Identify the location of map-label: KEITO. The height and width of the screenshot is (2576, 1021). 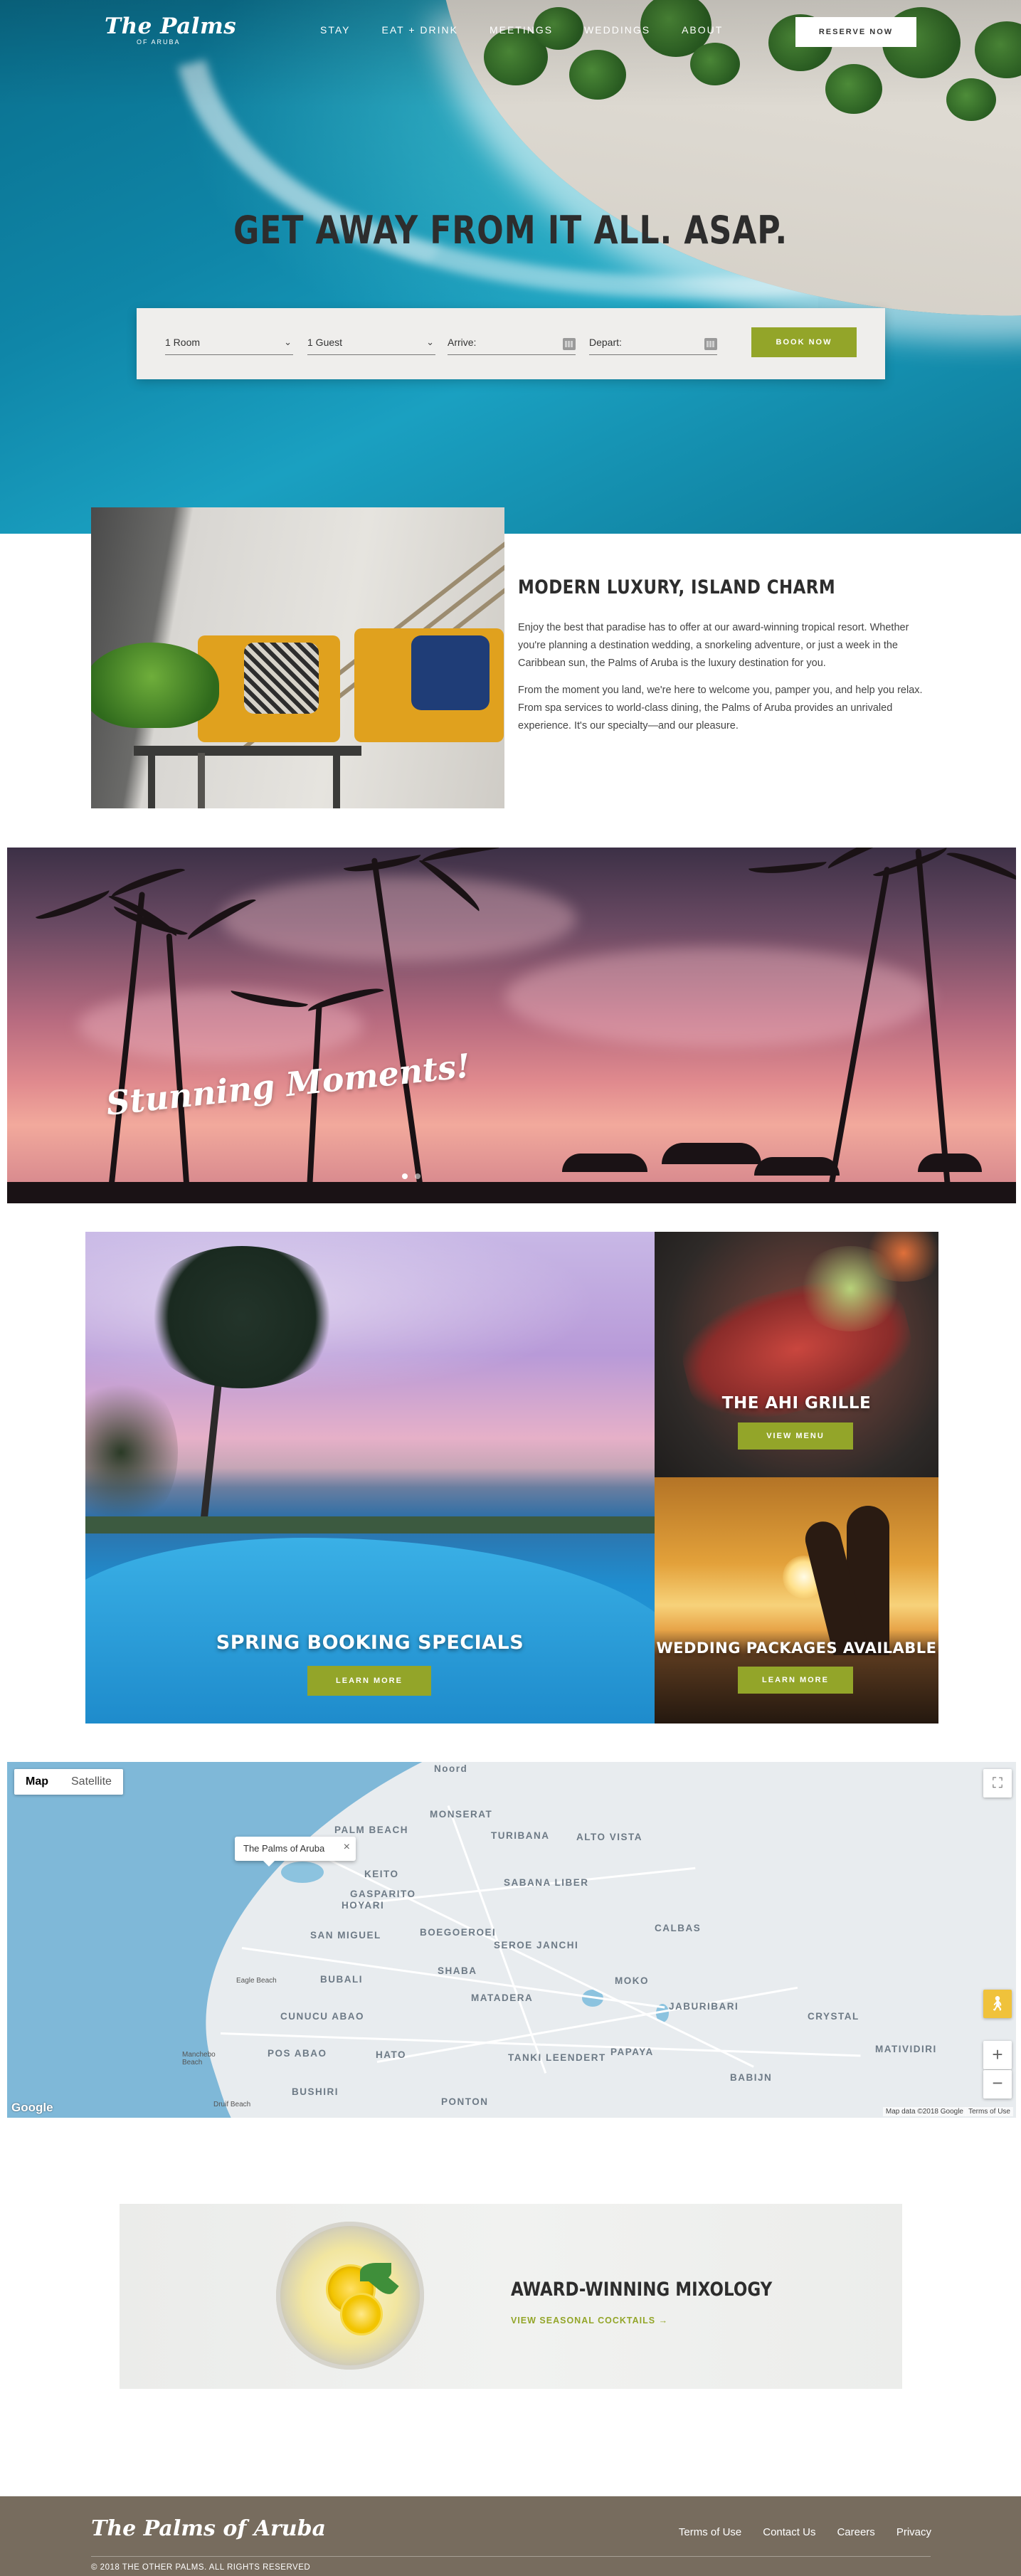
(381, 1874).